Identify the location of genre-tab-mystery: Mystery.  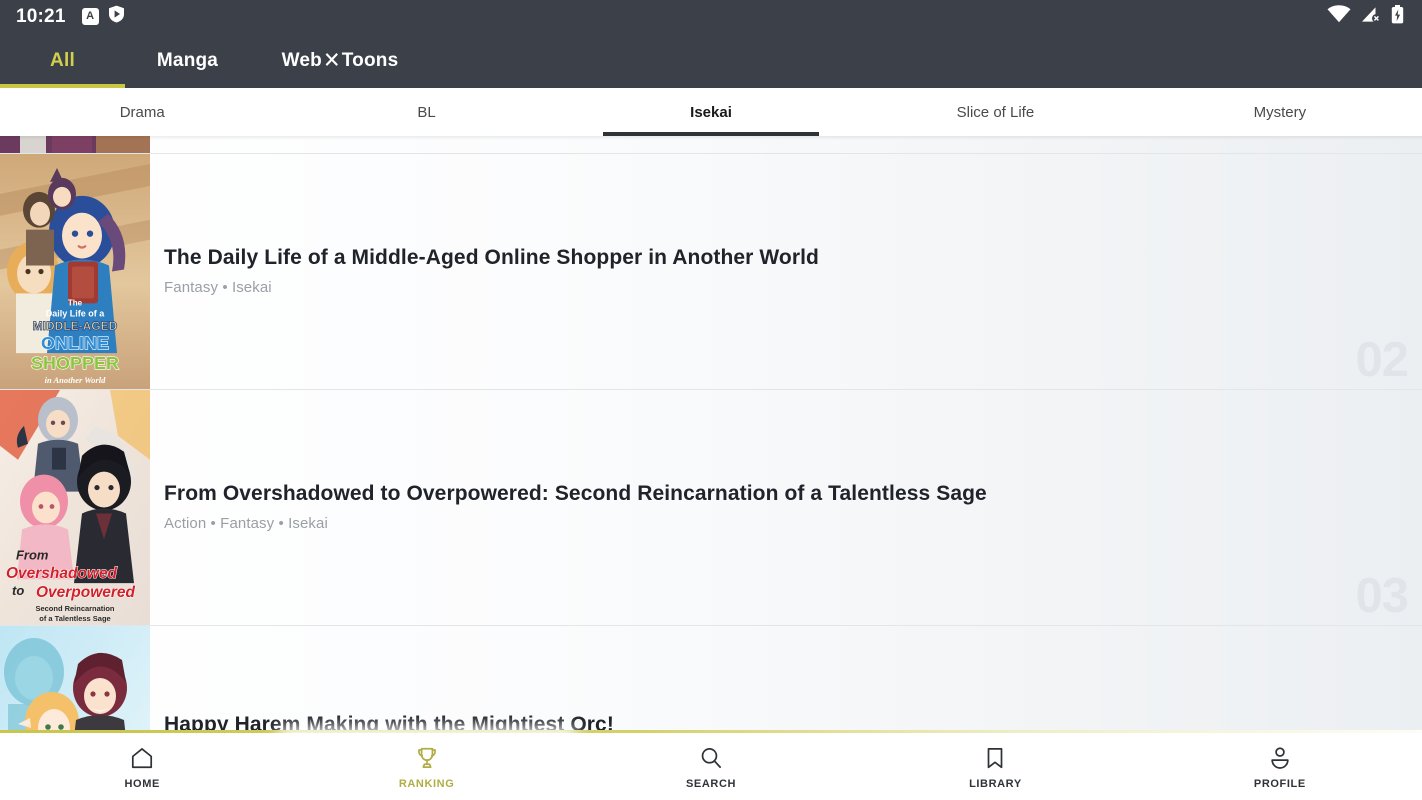
(1280, 112).